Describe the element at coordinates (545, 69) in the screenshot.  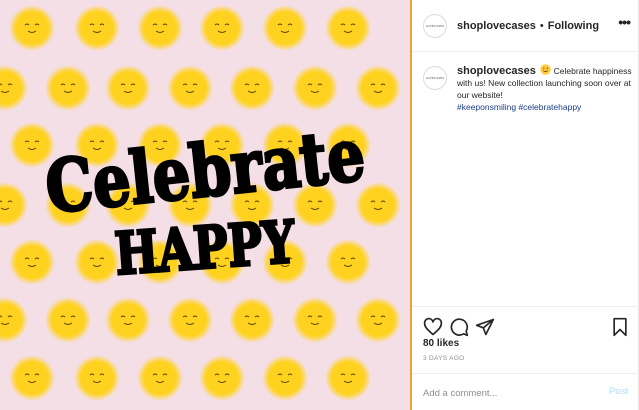
I see `smiley-emoji-icon` at that location.